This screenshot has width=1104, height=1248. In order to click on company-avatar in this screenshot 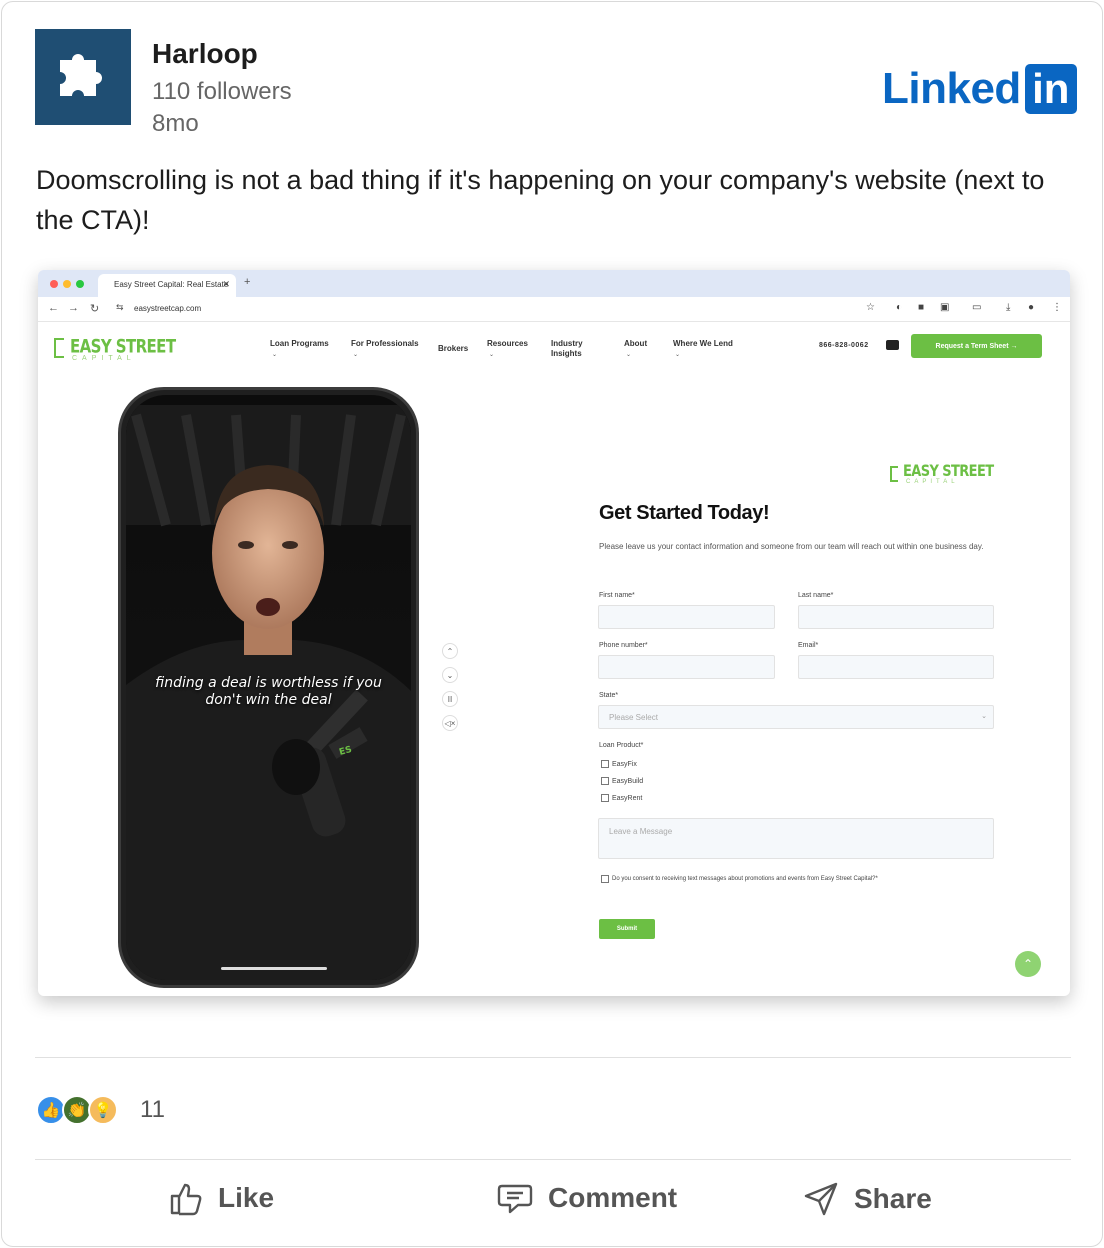, I will do `click(83, 77)`.